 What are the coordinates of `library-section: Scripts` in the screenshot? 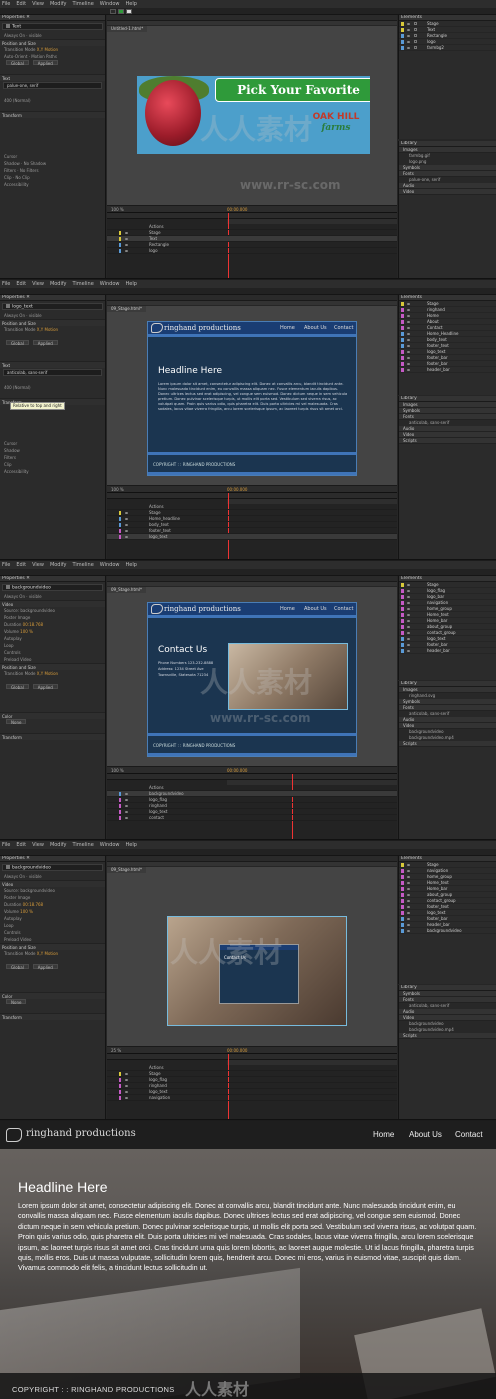 It's located at (447, 1036).